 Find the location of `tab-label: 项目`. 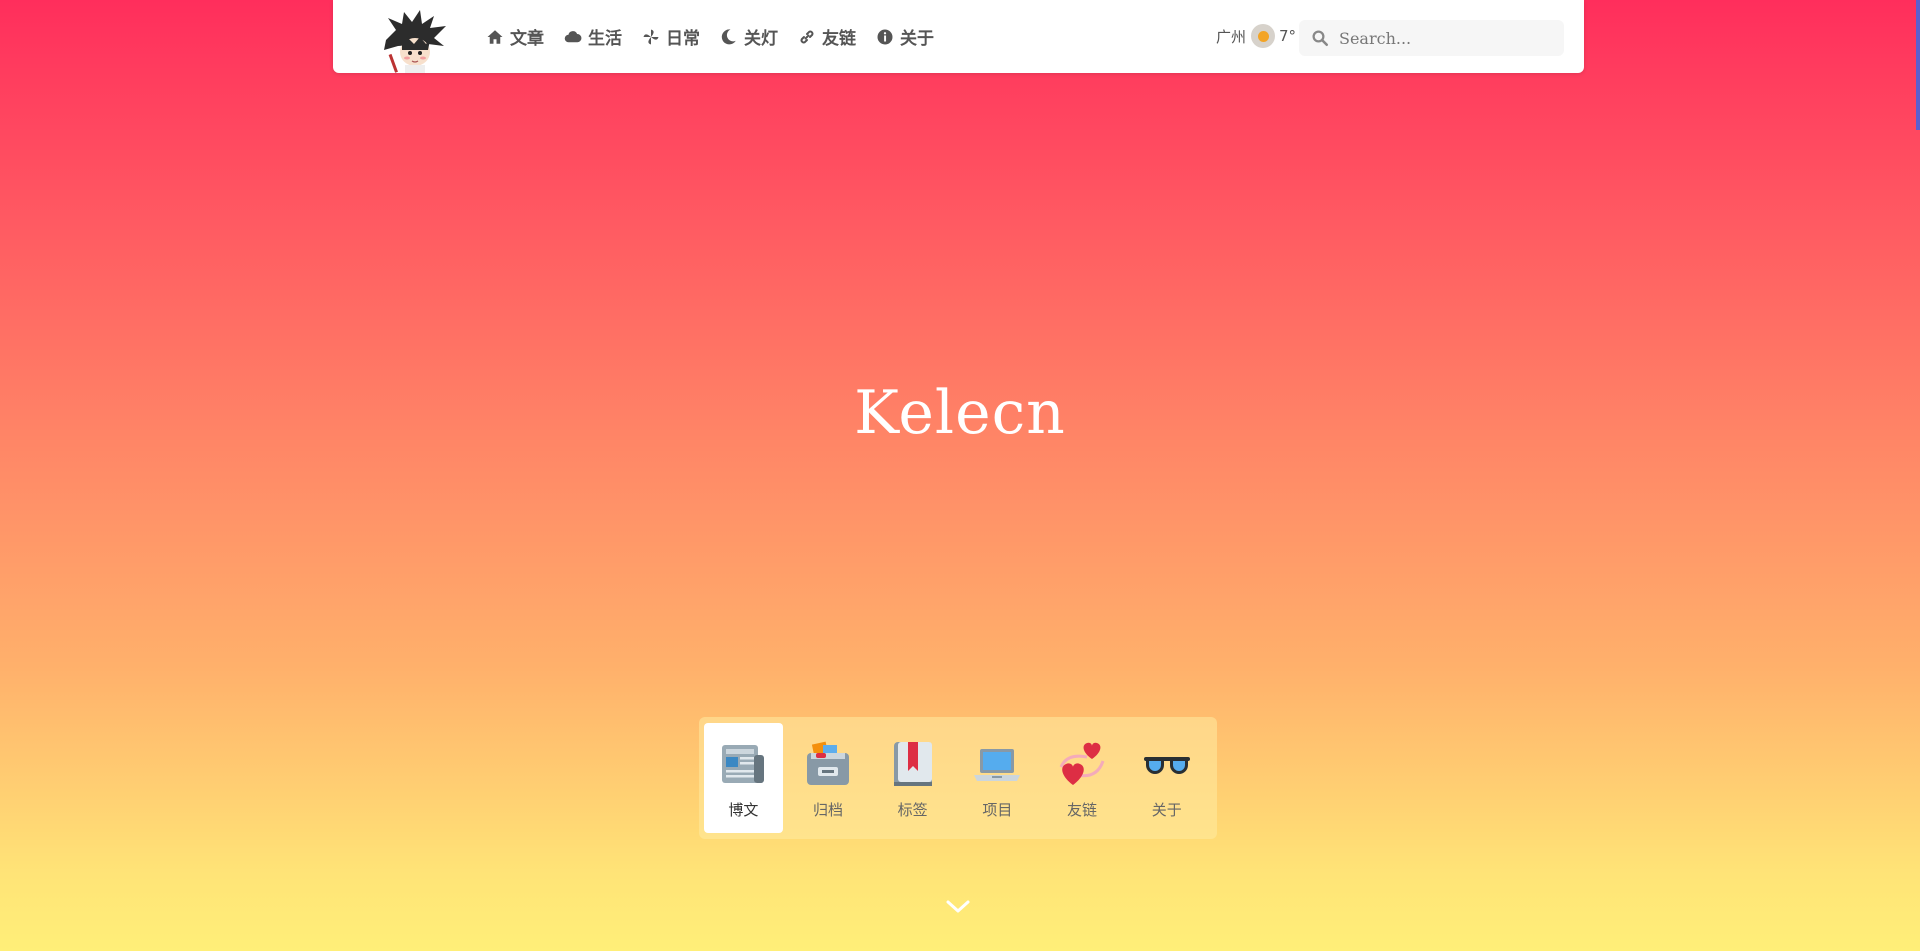

tab-label: 项目 is located at coordinates (997, 810).